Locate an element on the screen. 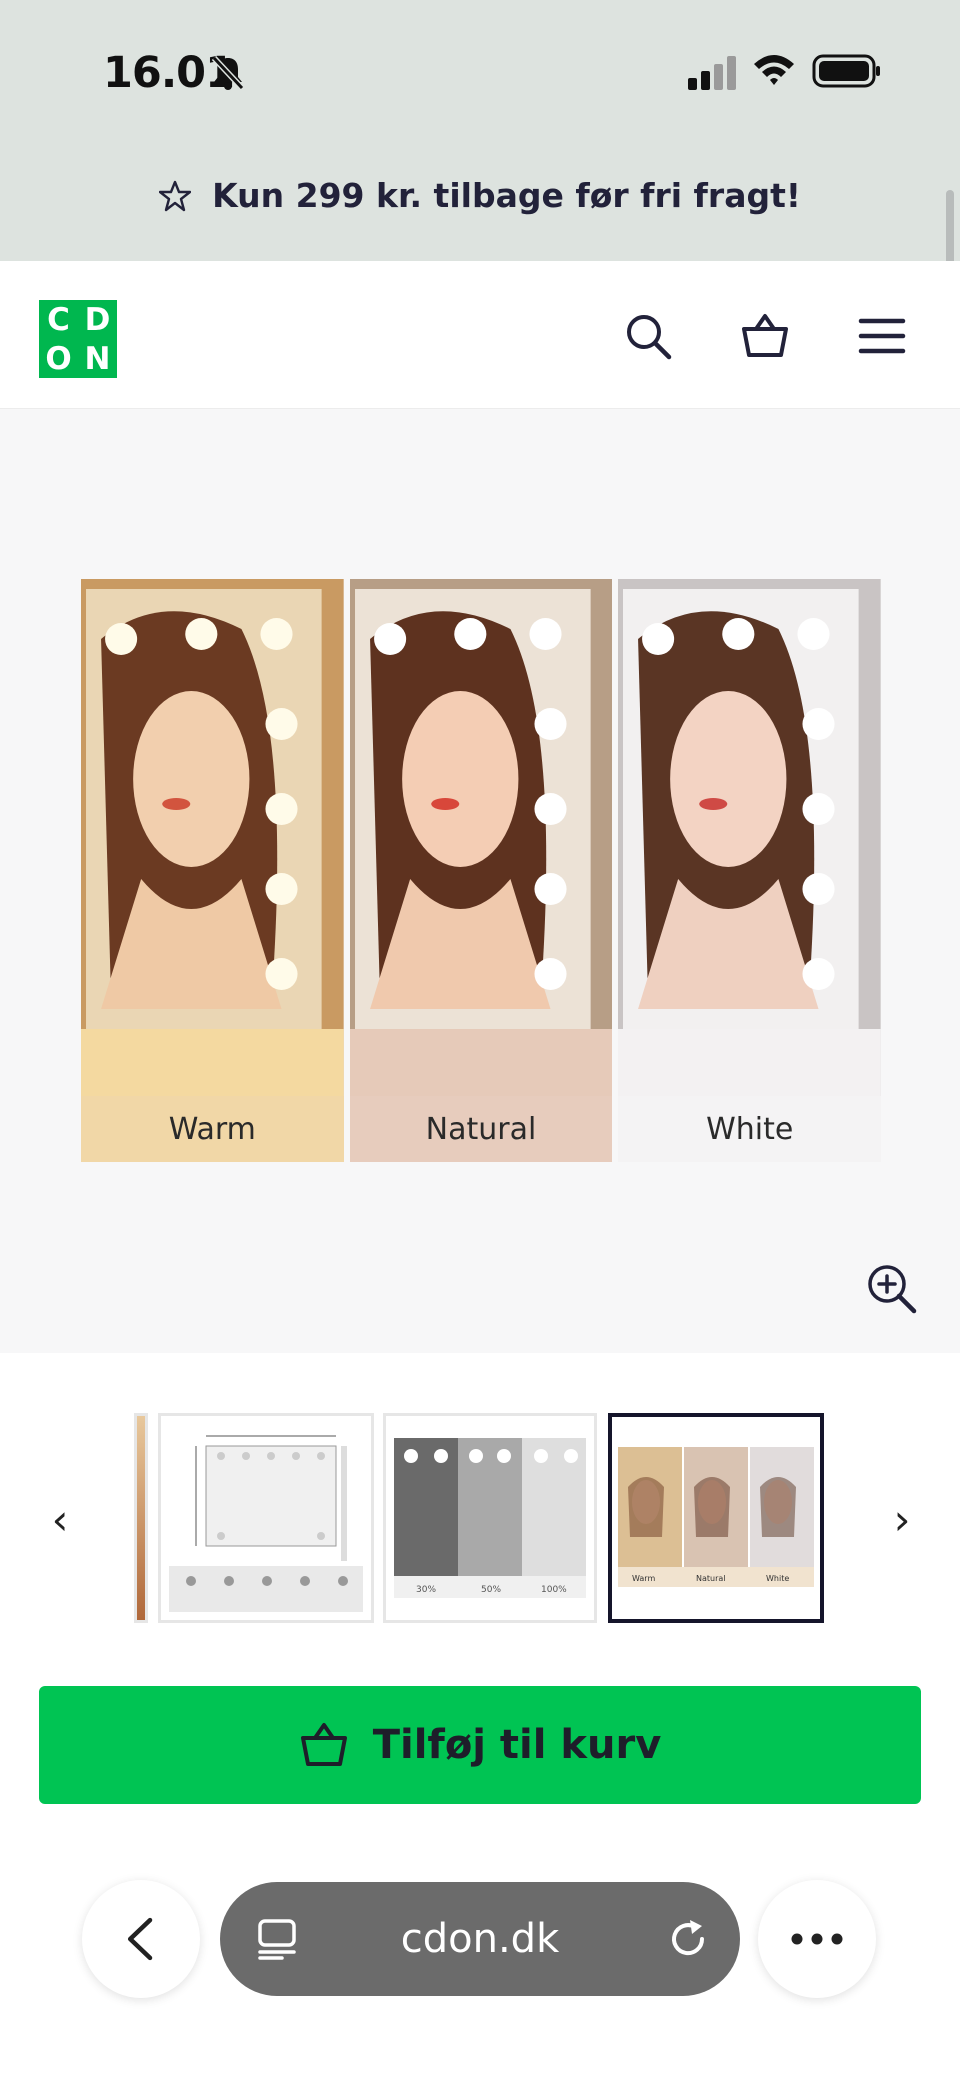 The height and width of the screenshot is (2081, 960). mirror-panel-white: White is located at coordinates (750, 870).